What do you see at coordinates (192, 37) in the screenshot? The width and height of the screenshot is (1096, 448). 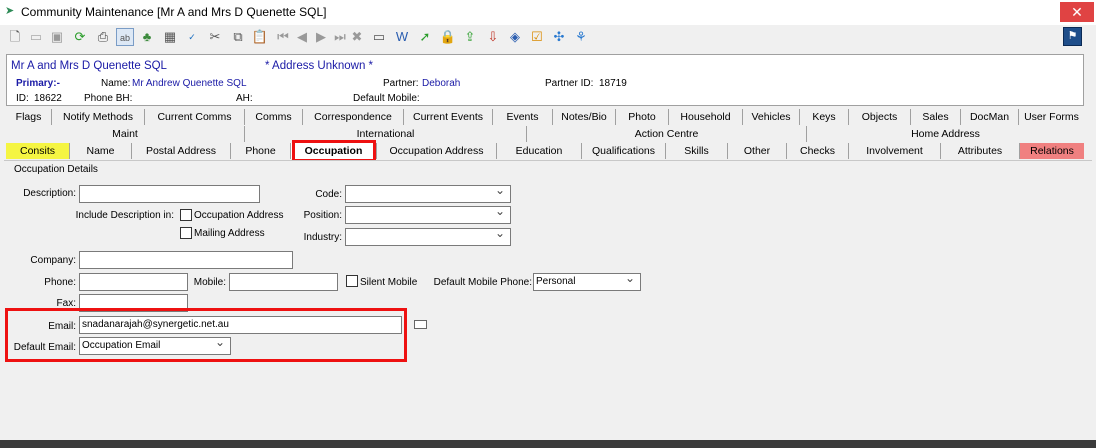 I see `abc-check-icon: ✓` at bounding box center [192, 37].